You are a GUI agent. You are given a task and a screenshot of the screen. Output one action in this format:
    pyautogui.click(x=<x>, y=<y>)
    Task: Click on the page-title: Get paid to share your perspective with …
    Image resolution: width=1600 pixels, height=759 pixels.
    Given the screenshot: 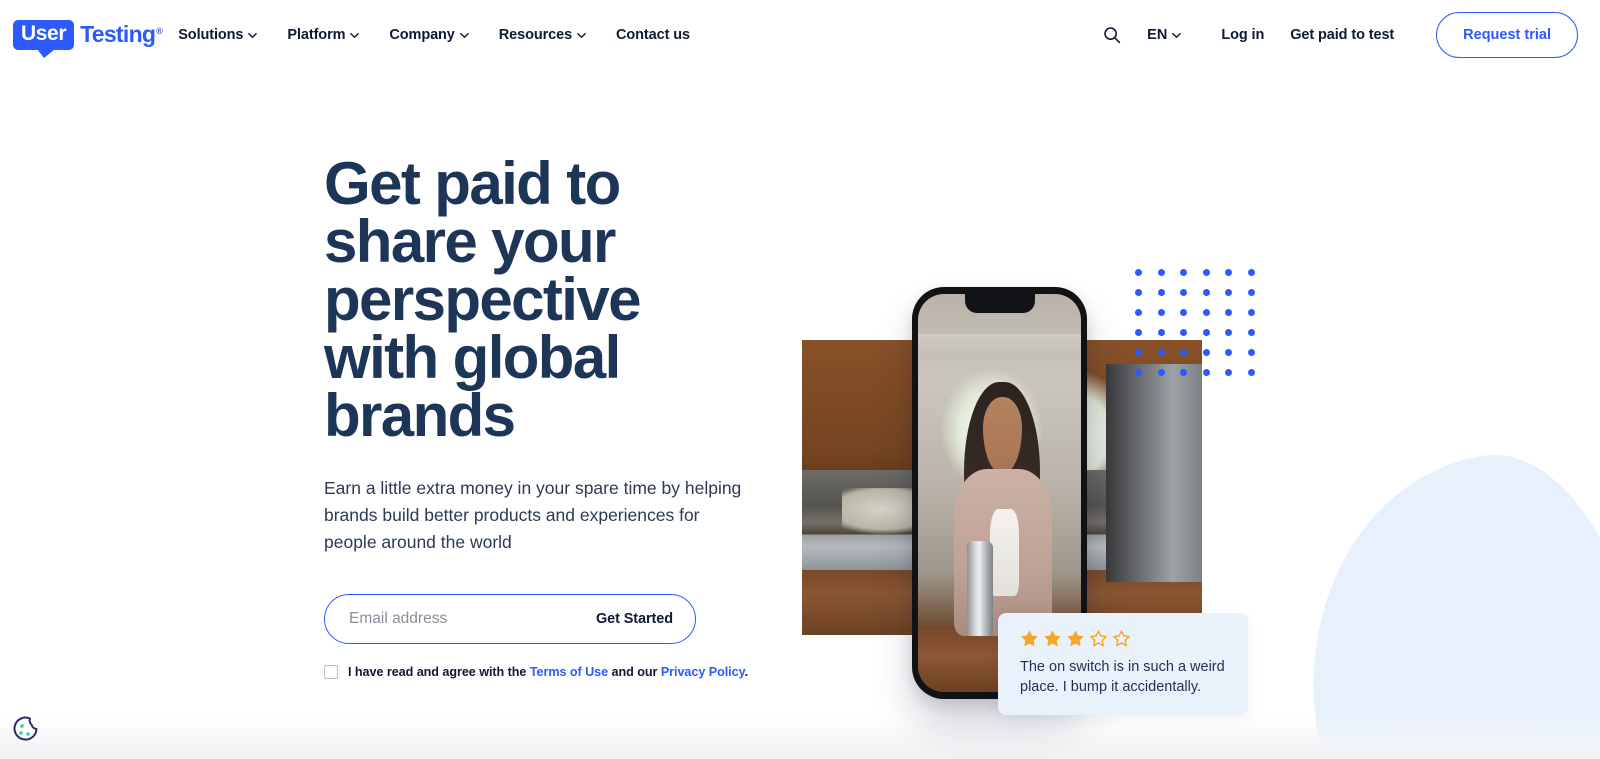 What is the action you would take?
    pyautogui.click(x=483, y=299)
    